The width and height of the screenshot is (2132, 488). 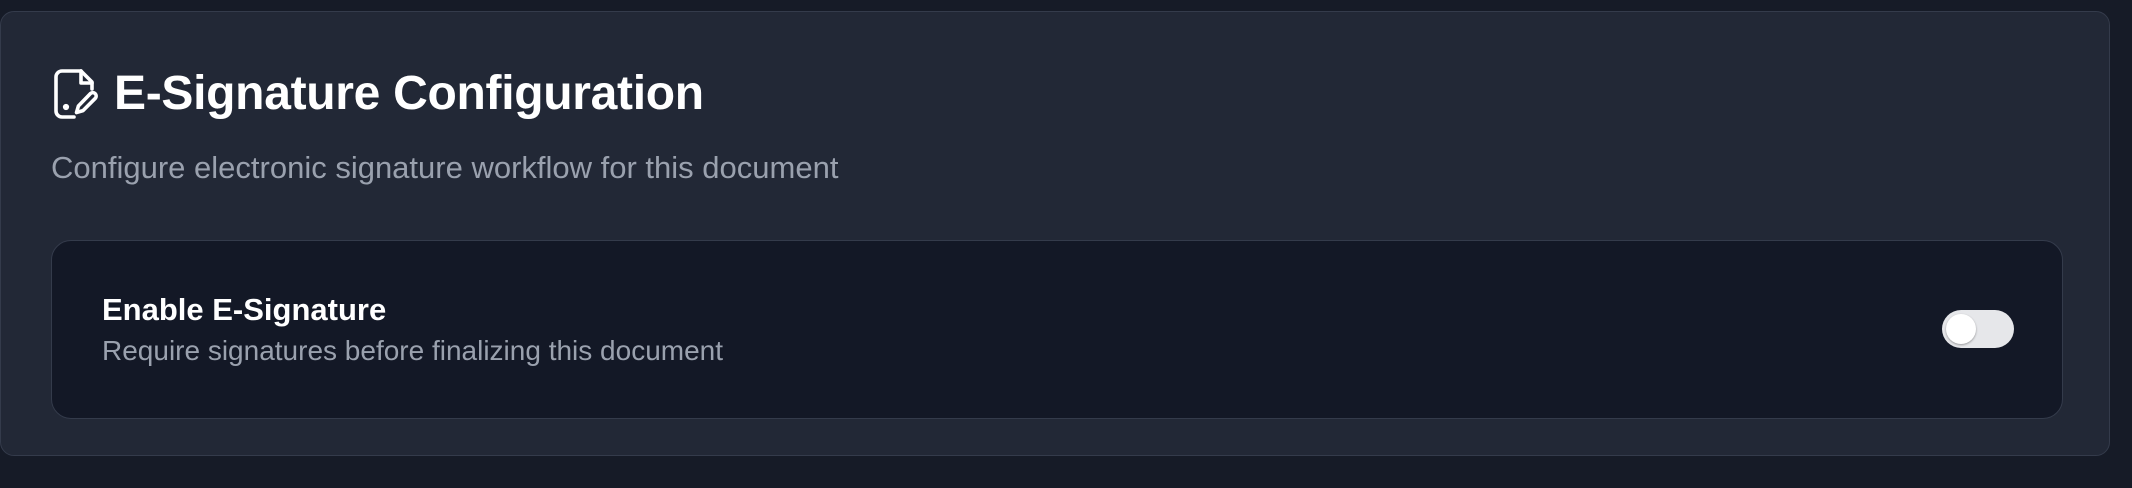 What do you see at coordinates (409, 93) in the screenshot?
I see `page-title: E-Signature Configuration` at bounding box center [409, 93].